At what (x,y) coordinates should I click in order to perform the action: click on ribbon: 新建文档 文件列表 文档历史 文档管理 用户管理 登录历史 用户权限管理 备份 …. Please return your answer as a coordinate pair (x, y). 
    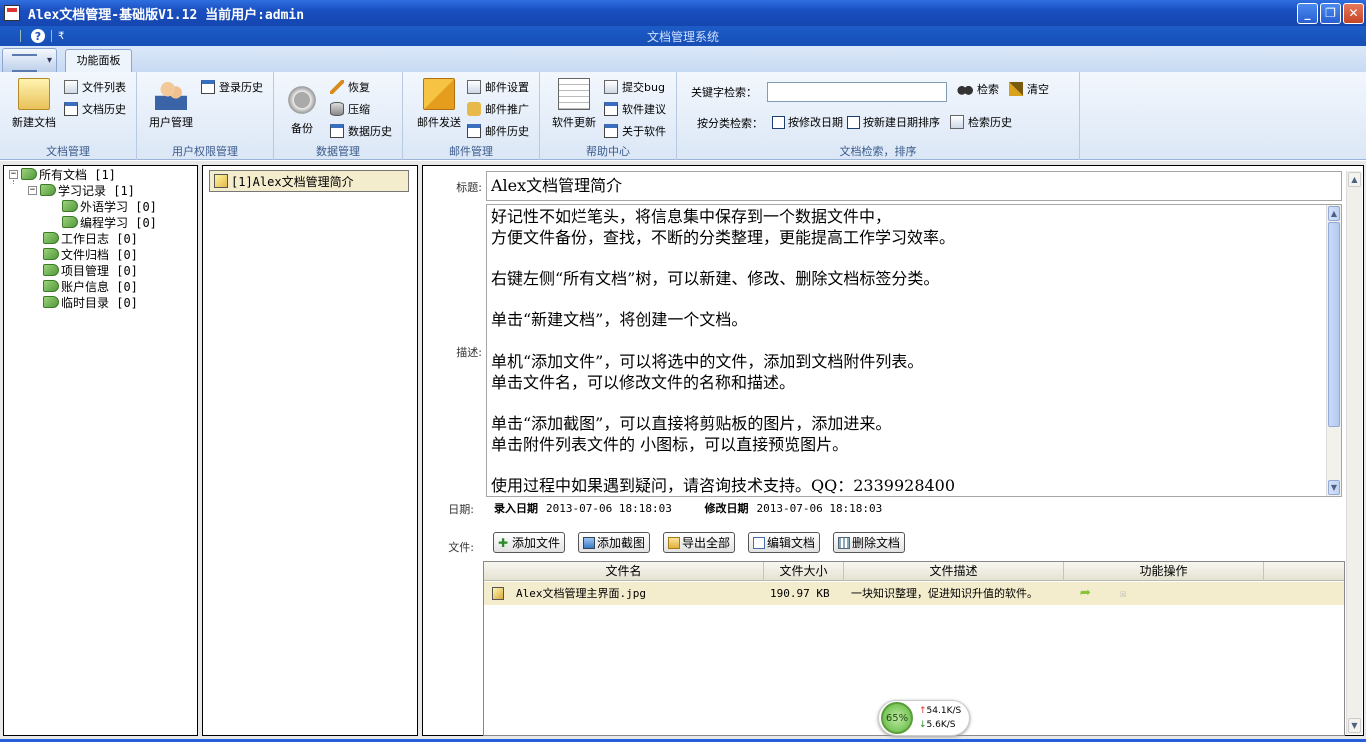
    Looking at the image, I should click on (683, 116).